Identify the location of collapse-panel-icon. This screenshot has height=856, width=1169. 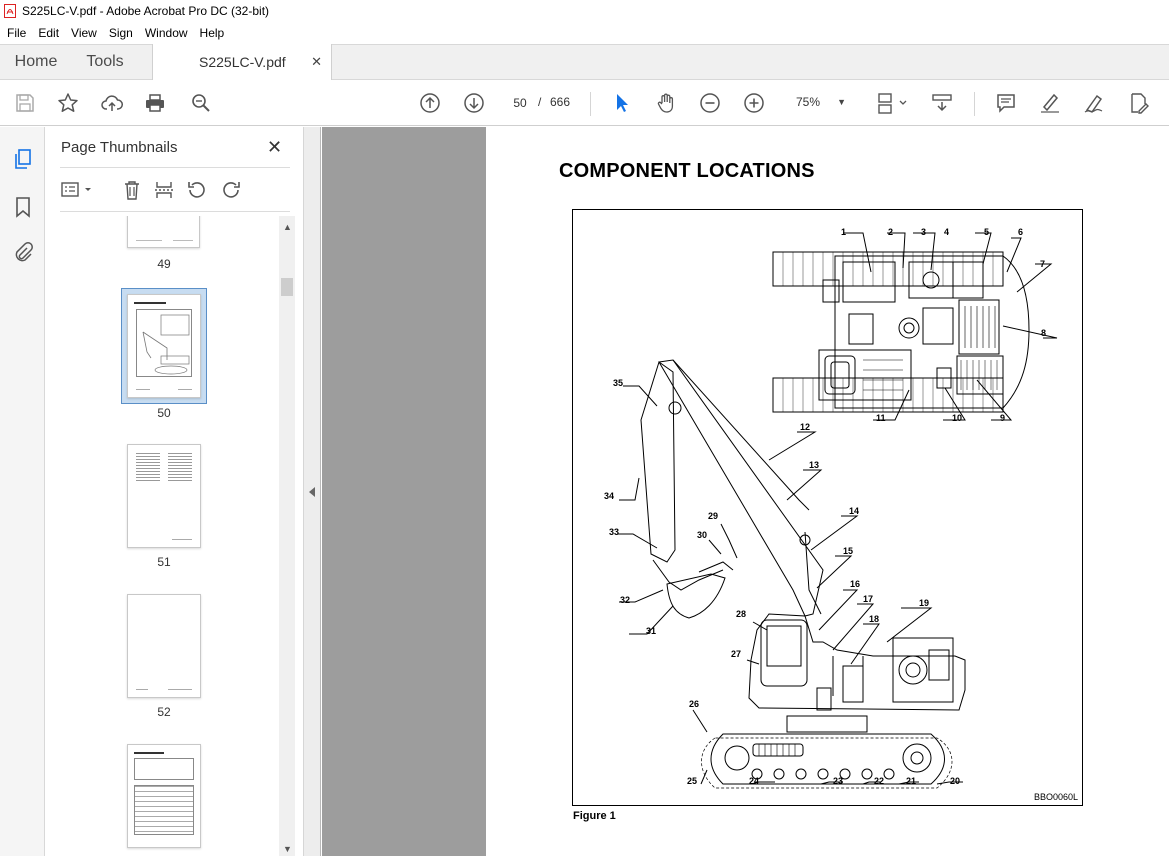
(312, 492).